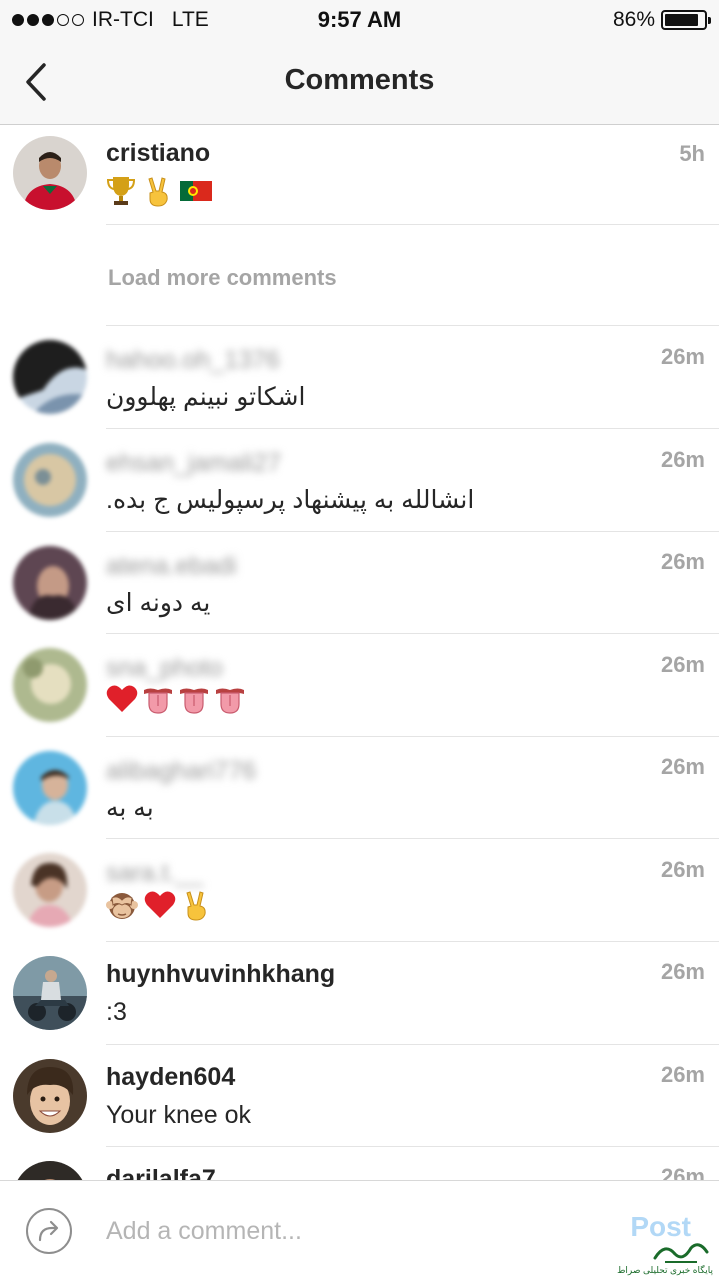  I want to click on comment-item: sara.t.__ 26m, so click(359, 890).